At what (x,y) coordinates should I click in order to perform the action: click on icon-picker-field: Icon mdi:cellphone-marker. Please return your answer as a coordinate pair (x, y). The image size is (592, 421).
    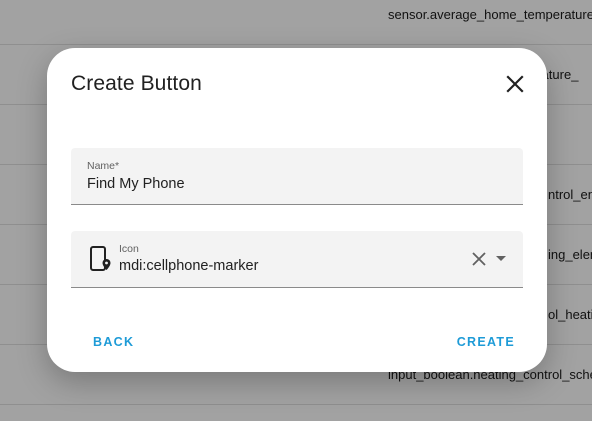
    Looking at the image, I should click on (297, 259).